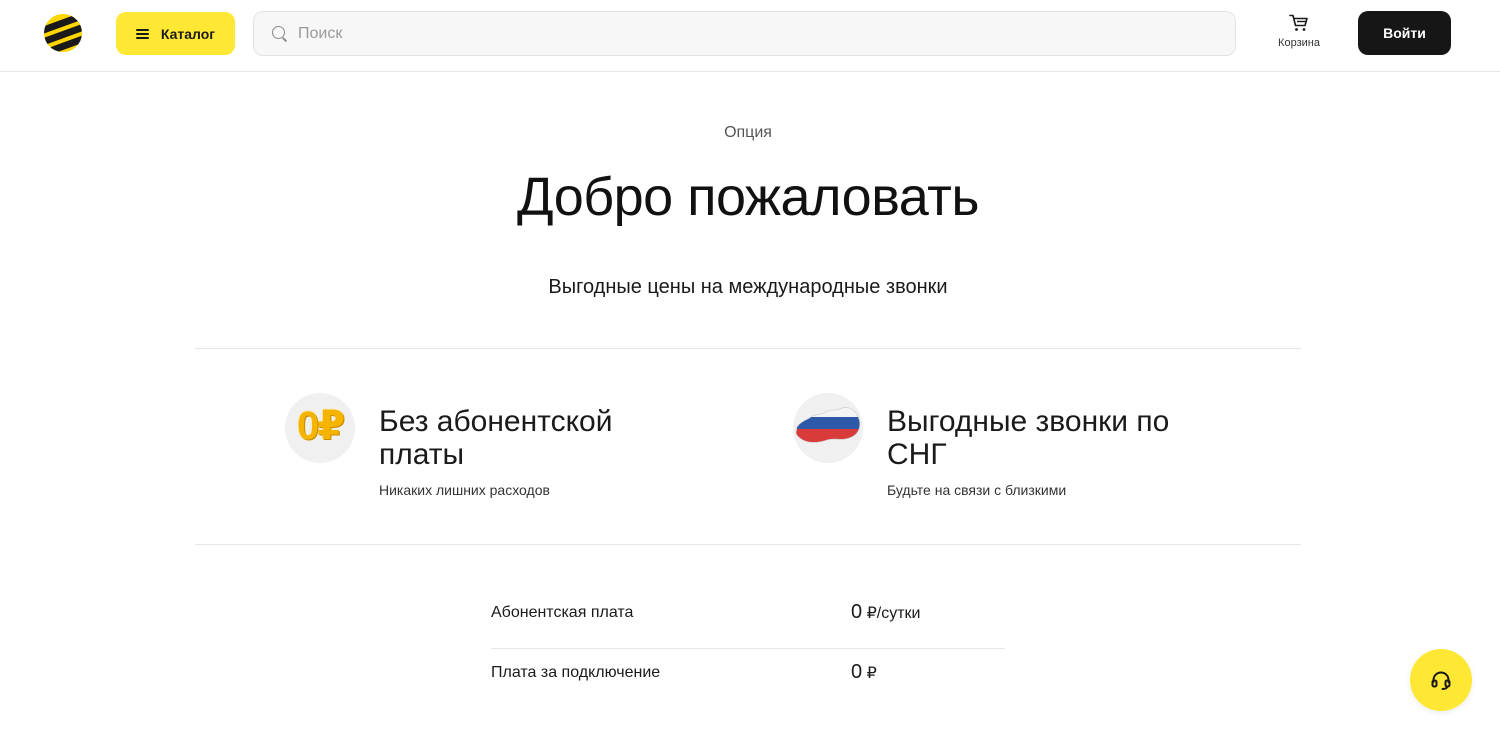 This screenshot has width=1500, height=741. I want to click on feature-title: Без абонентской платы, so click(496, 438).